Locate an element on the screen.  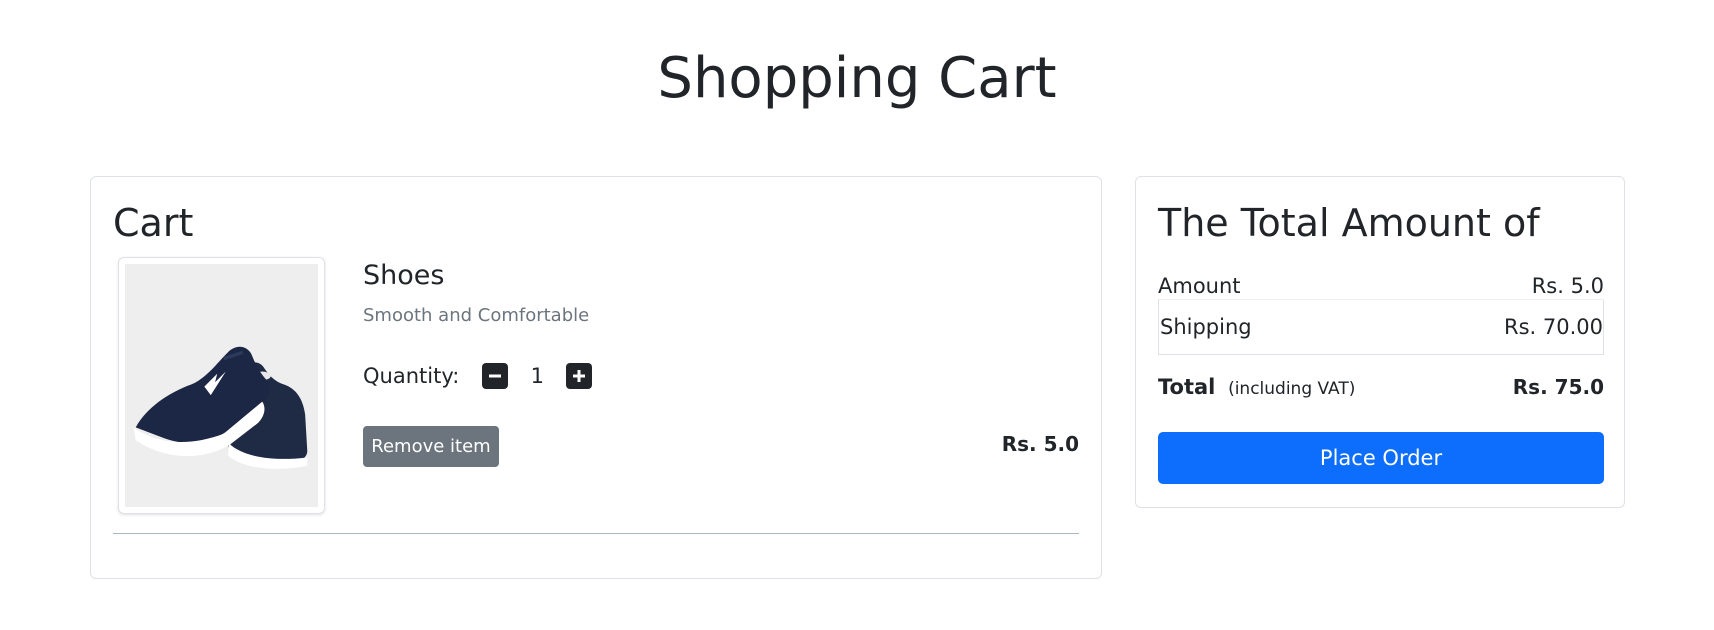
product-image is located at coordinates (221, 385).